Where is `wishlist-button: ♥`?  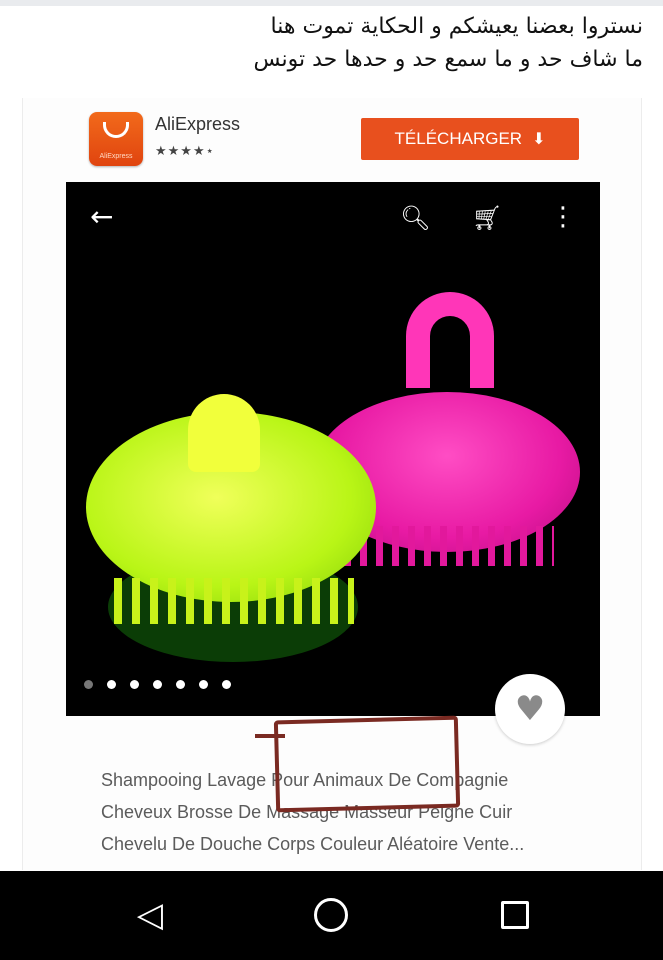 wishlist-button: ♥ is located at coordinates (530, 709).